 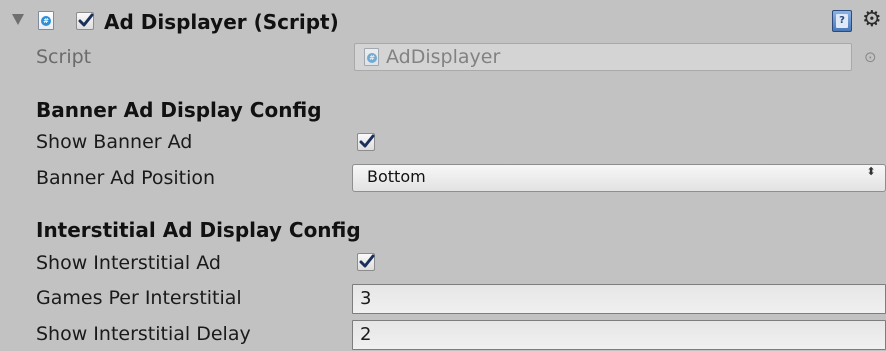 I want to click on dropdown-arrows-icon: ⬍, so click(x=871, y=171).